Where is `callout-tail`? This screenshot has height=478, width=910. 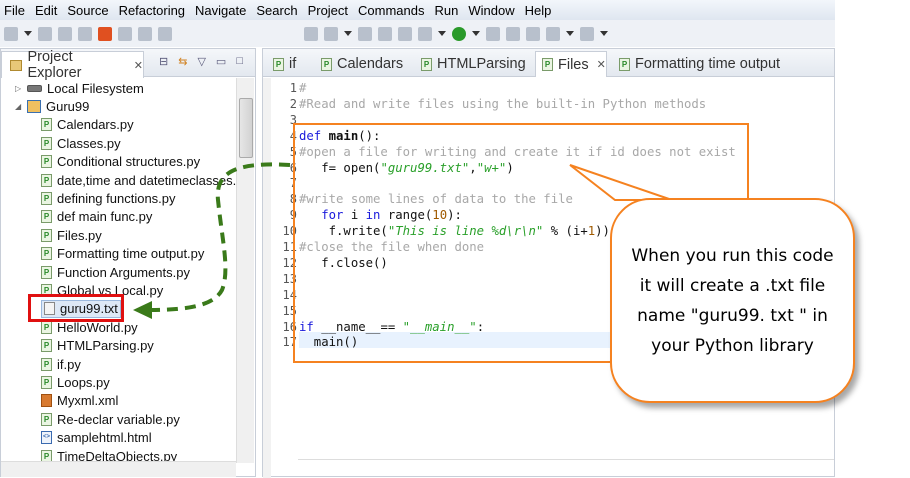
callout-tail is located at coordinates (621, 182).